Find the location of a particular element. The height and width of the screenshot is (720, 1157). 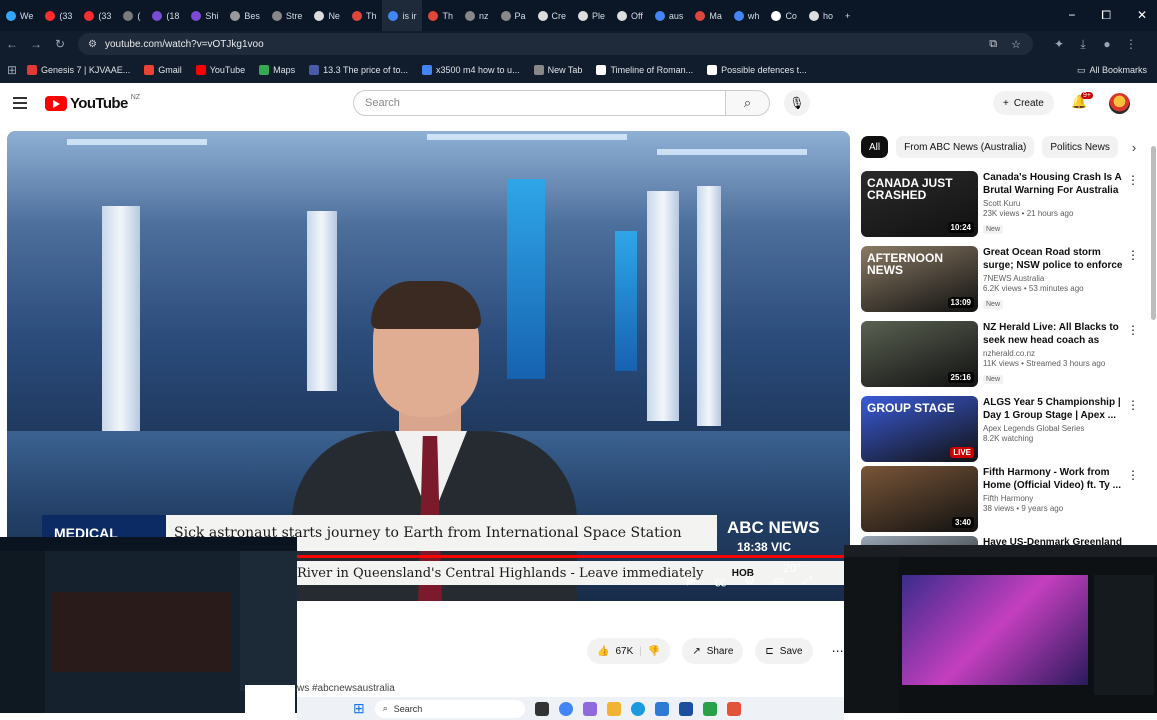

bookmark-item: YouTube is located at coordinates (220, 70).